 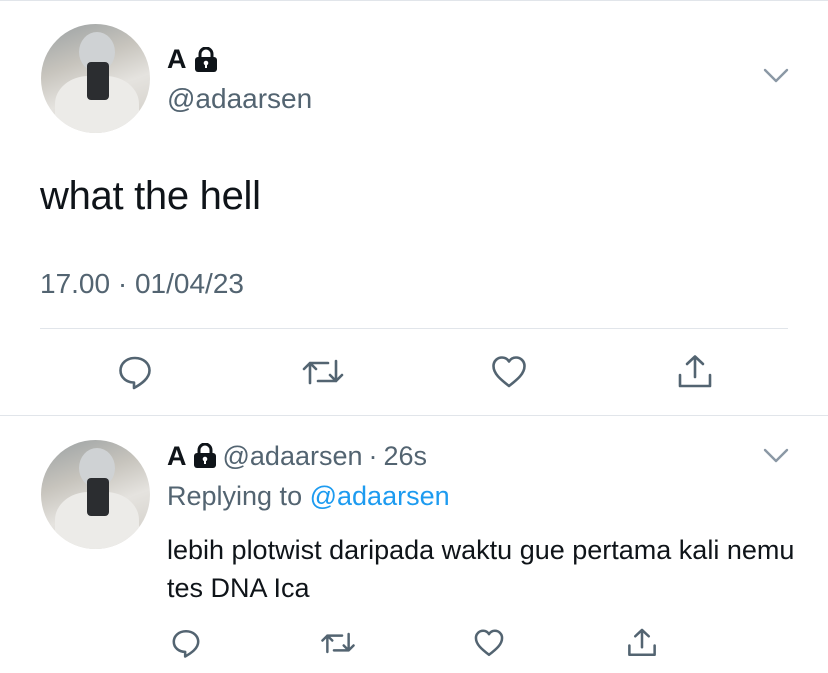 What do you see at coordinates (406, 456) in the screenshot?
I see `reply-timestamp: 26s` at bounding box center [406, 456].